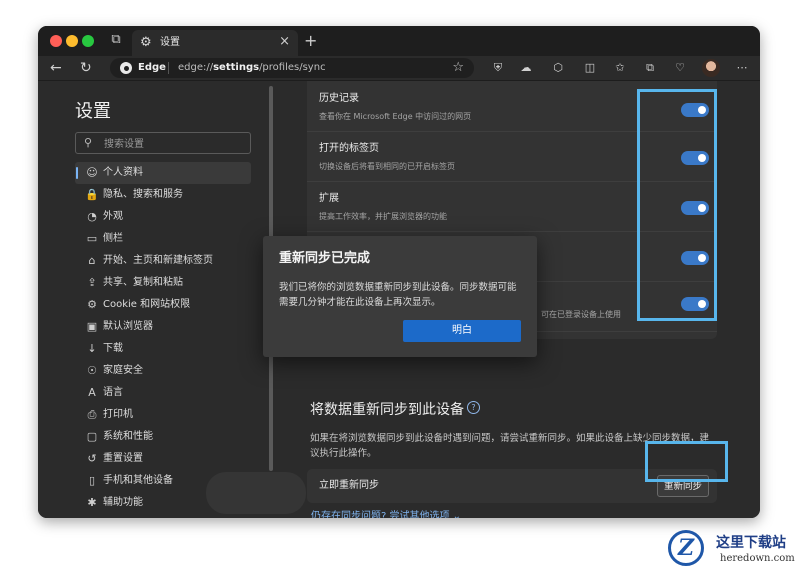 Image resolution: width=800 pixels, height=569 pixels. What do you see at coordinates (113, 348) in the screenshot?
I see `sidebar-item-label: 下载` at bounding box center [113, 348].